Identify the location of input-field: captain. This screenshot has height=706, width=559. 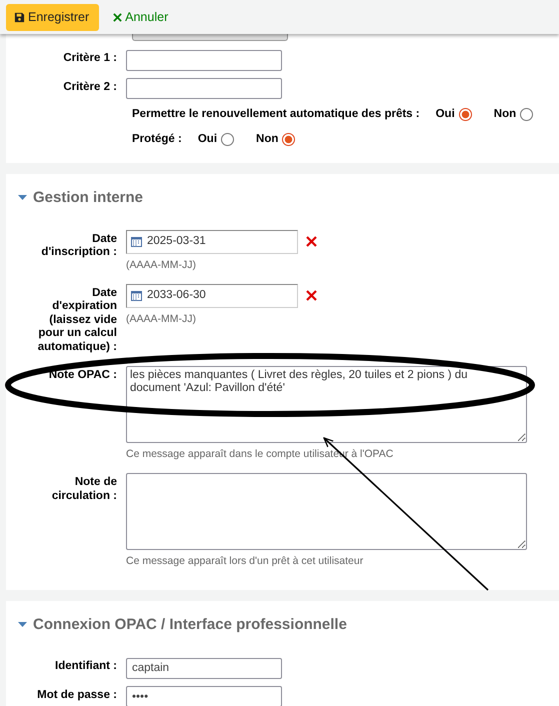
(204, 668).